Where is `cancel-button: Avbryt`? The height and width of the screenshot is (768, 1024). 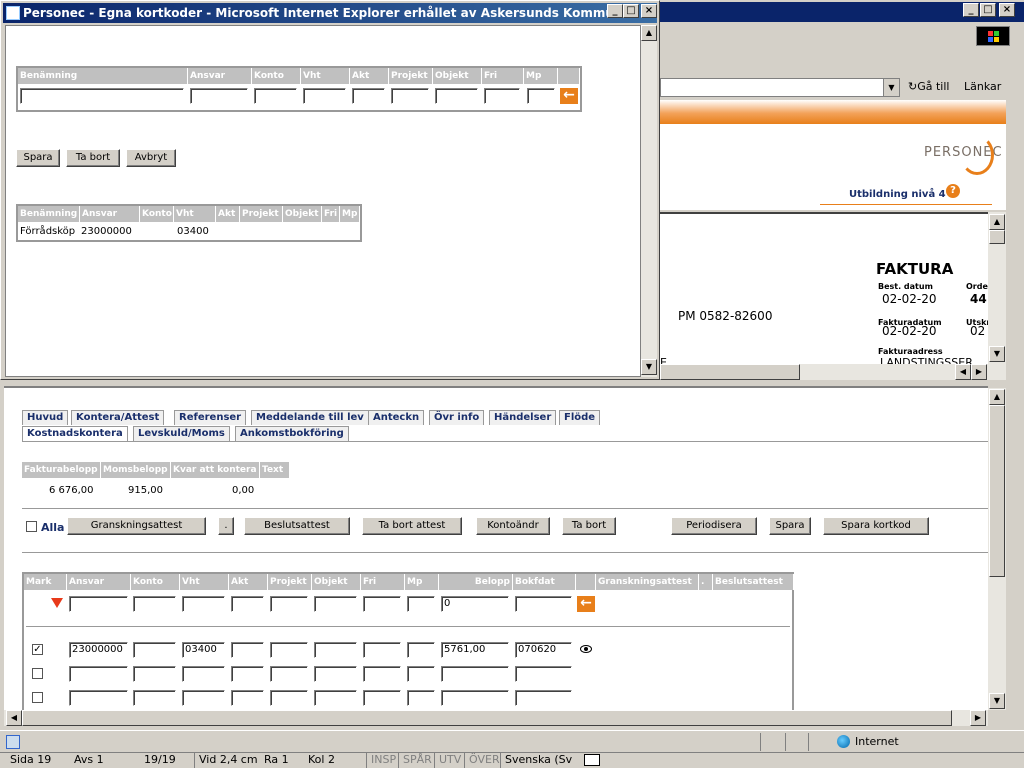
cancel-button: Avbryt is located at coordinates (151, 158).